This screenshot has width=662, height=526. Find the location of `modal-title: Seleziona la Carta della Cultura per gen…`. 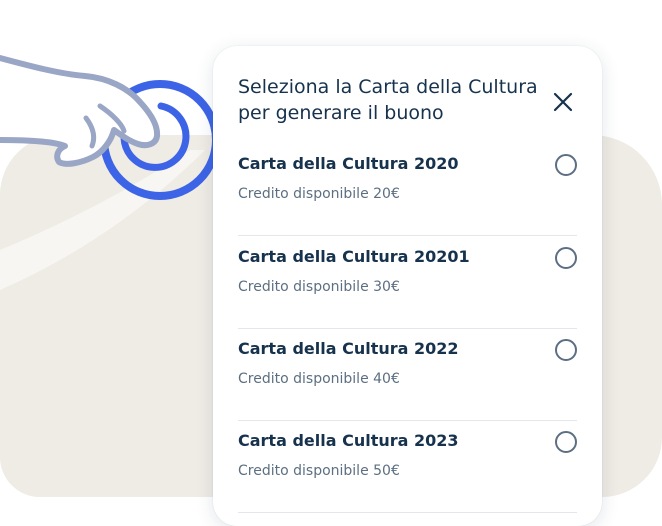

modal-title: Seleziona la Carta della Cultura per gen… is located at coordinates (388, 100).